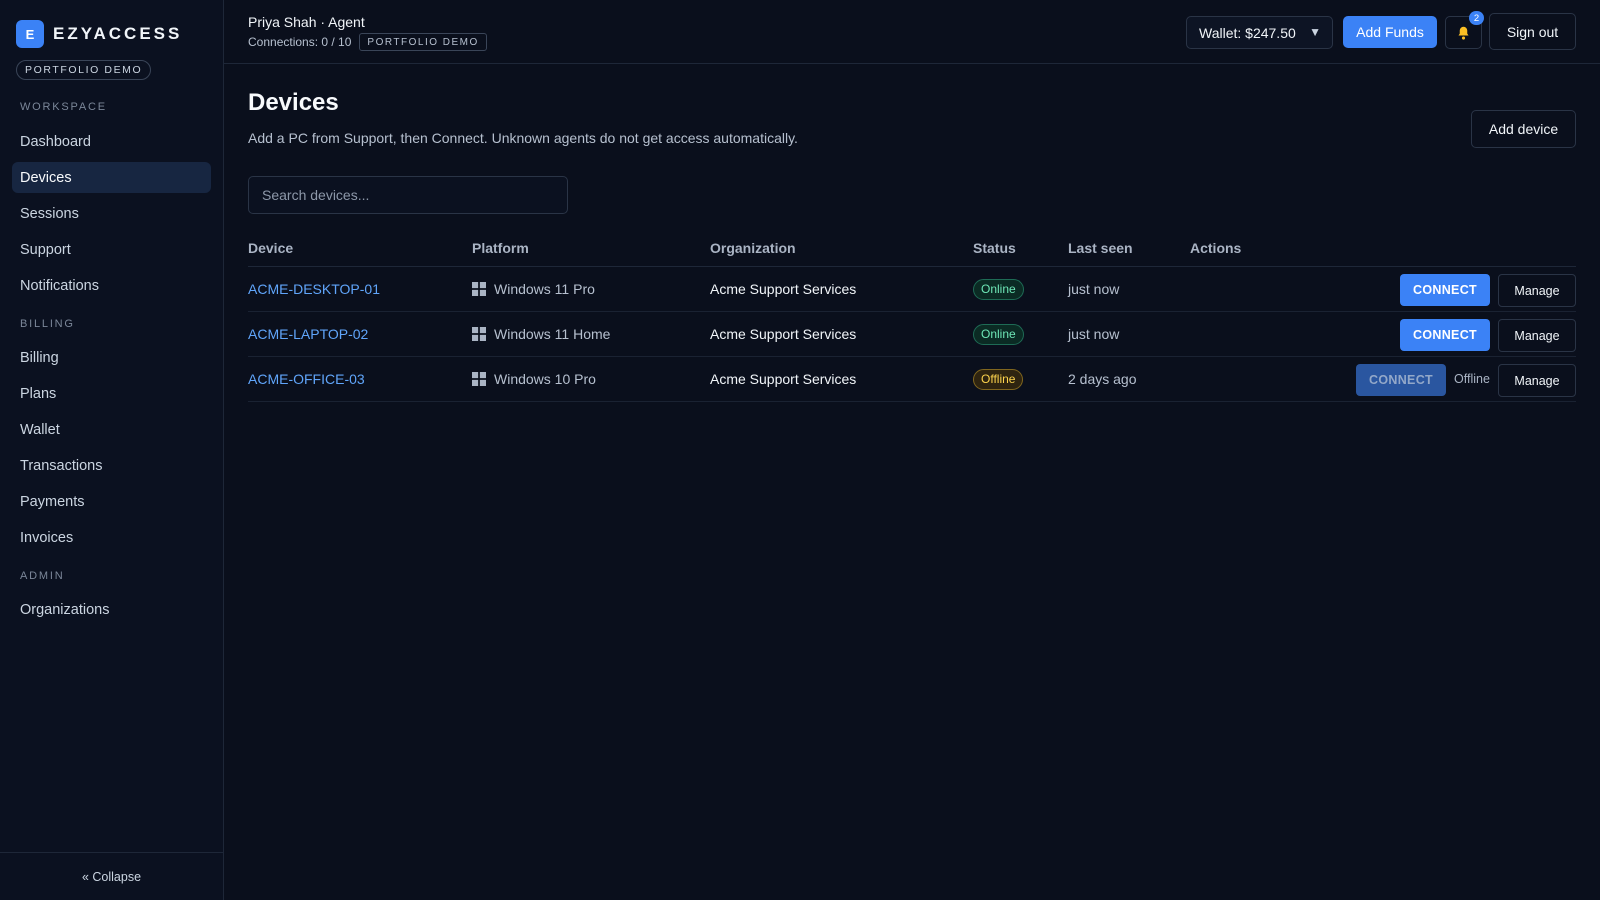 The image size is (1600, 900). Describe the element at coordinates (63, 107) in the screenshot. I see `section-label-workspace: WORKSPACE` at that location.